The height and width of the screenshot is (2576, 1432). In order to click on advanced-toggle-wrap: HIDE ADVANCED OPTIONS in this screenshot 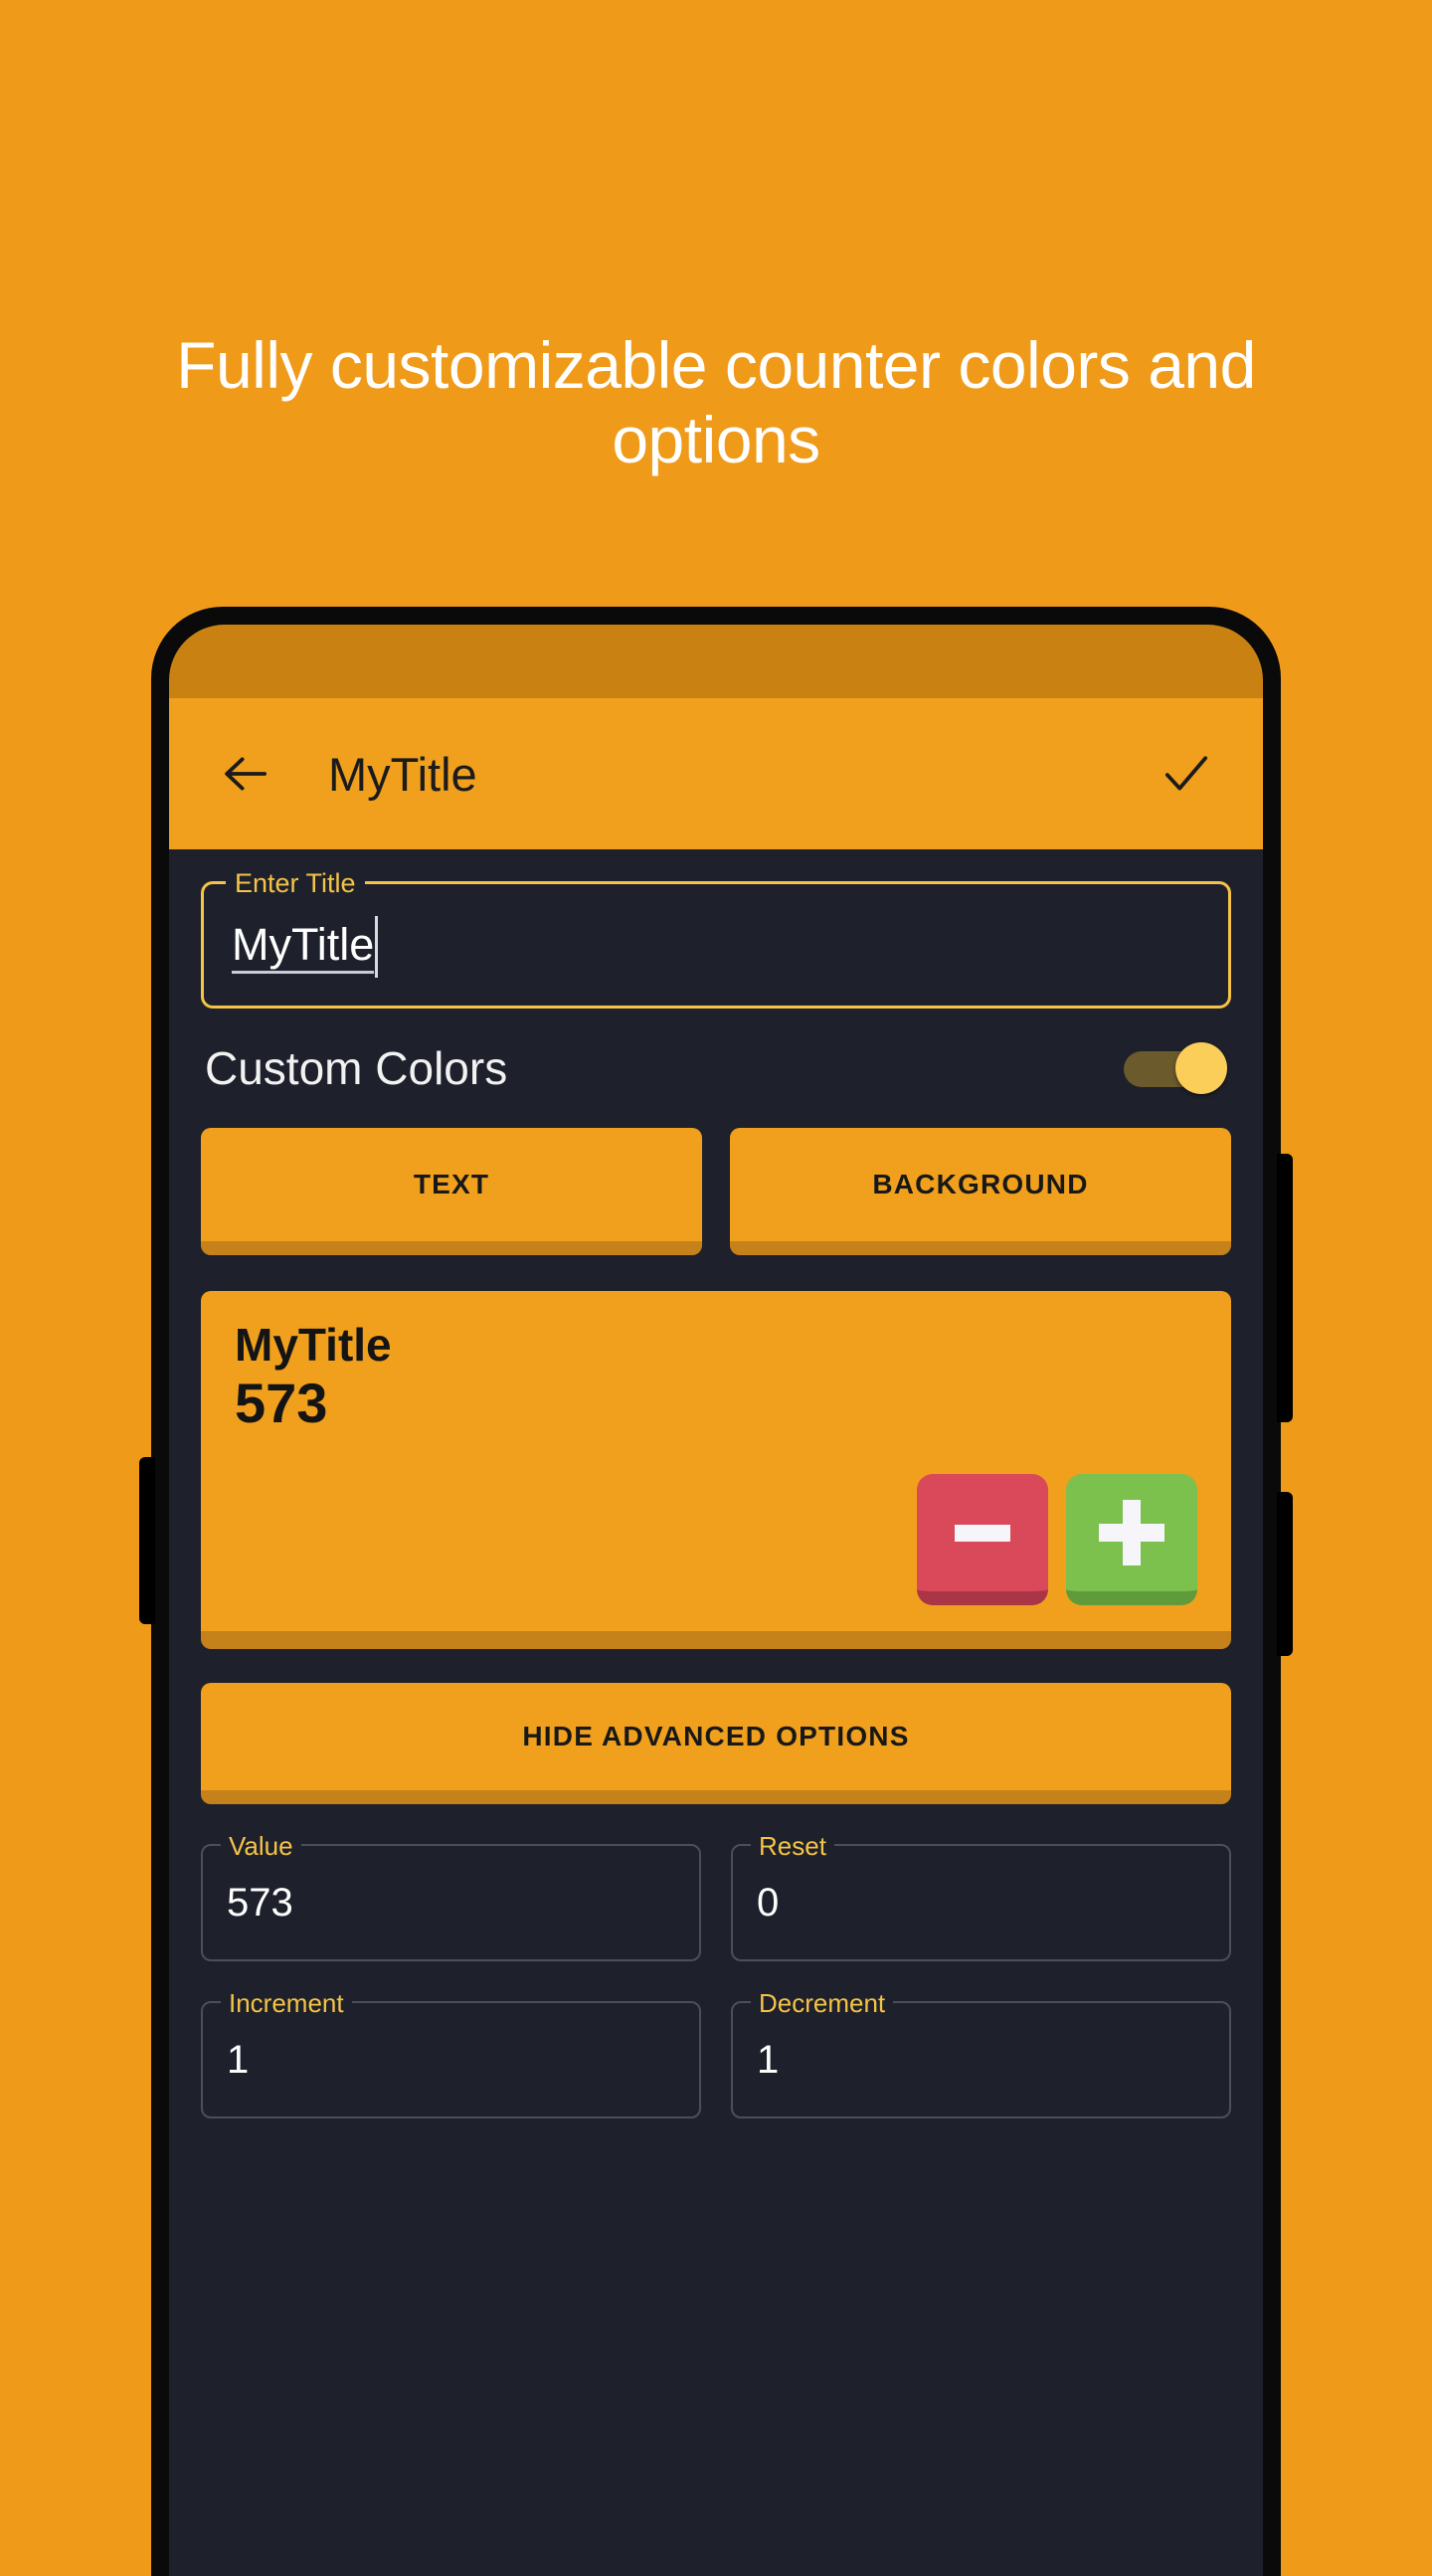, I will do `click(716, 1743)`.